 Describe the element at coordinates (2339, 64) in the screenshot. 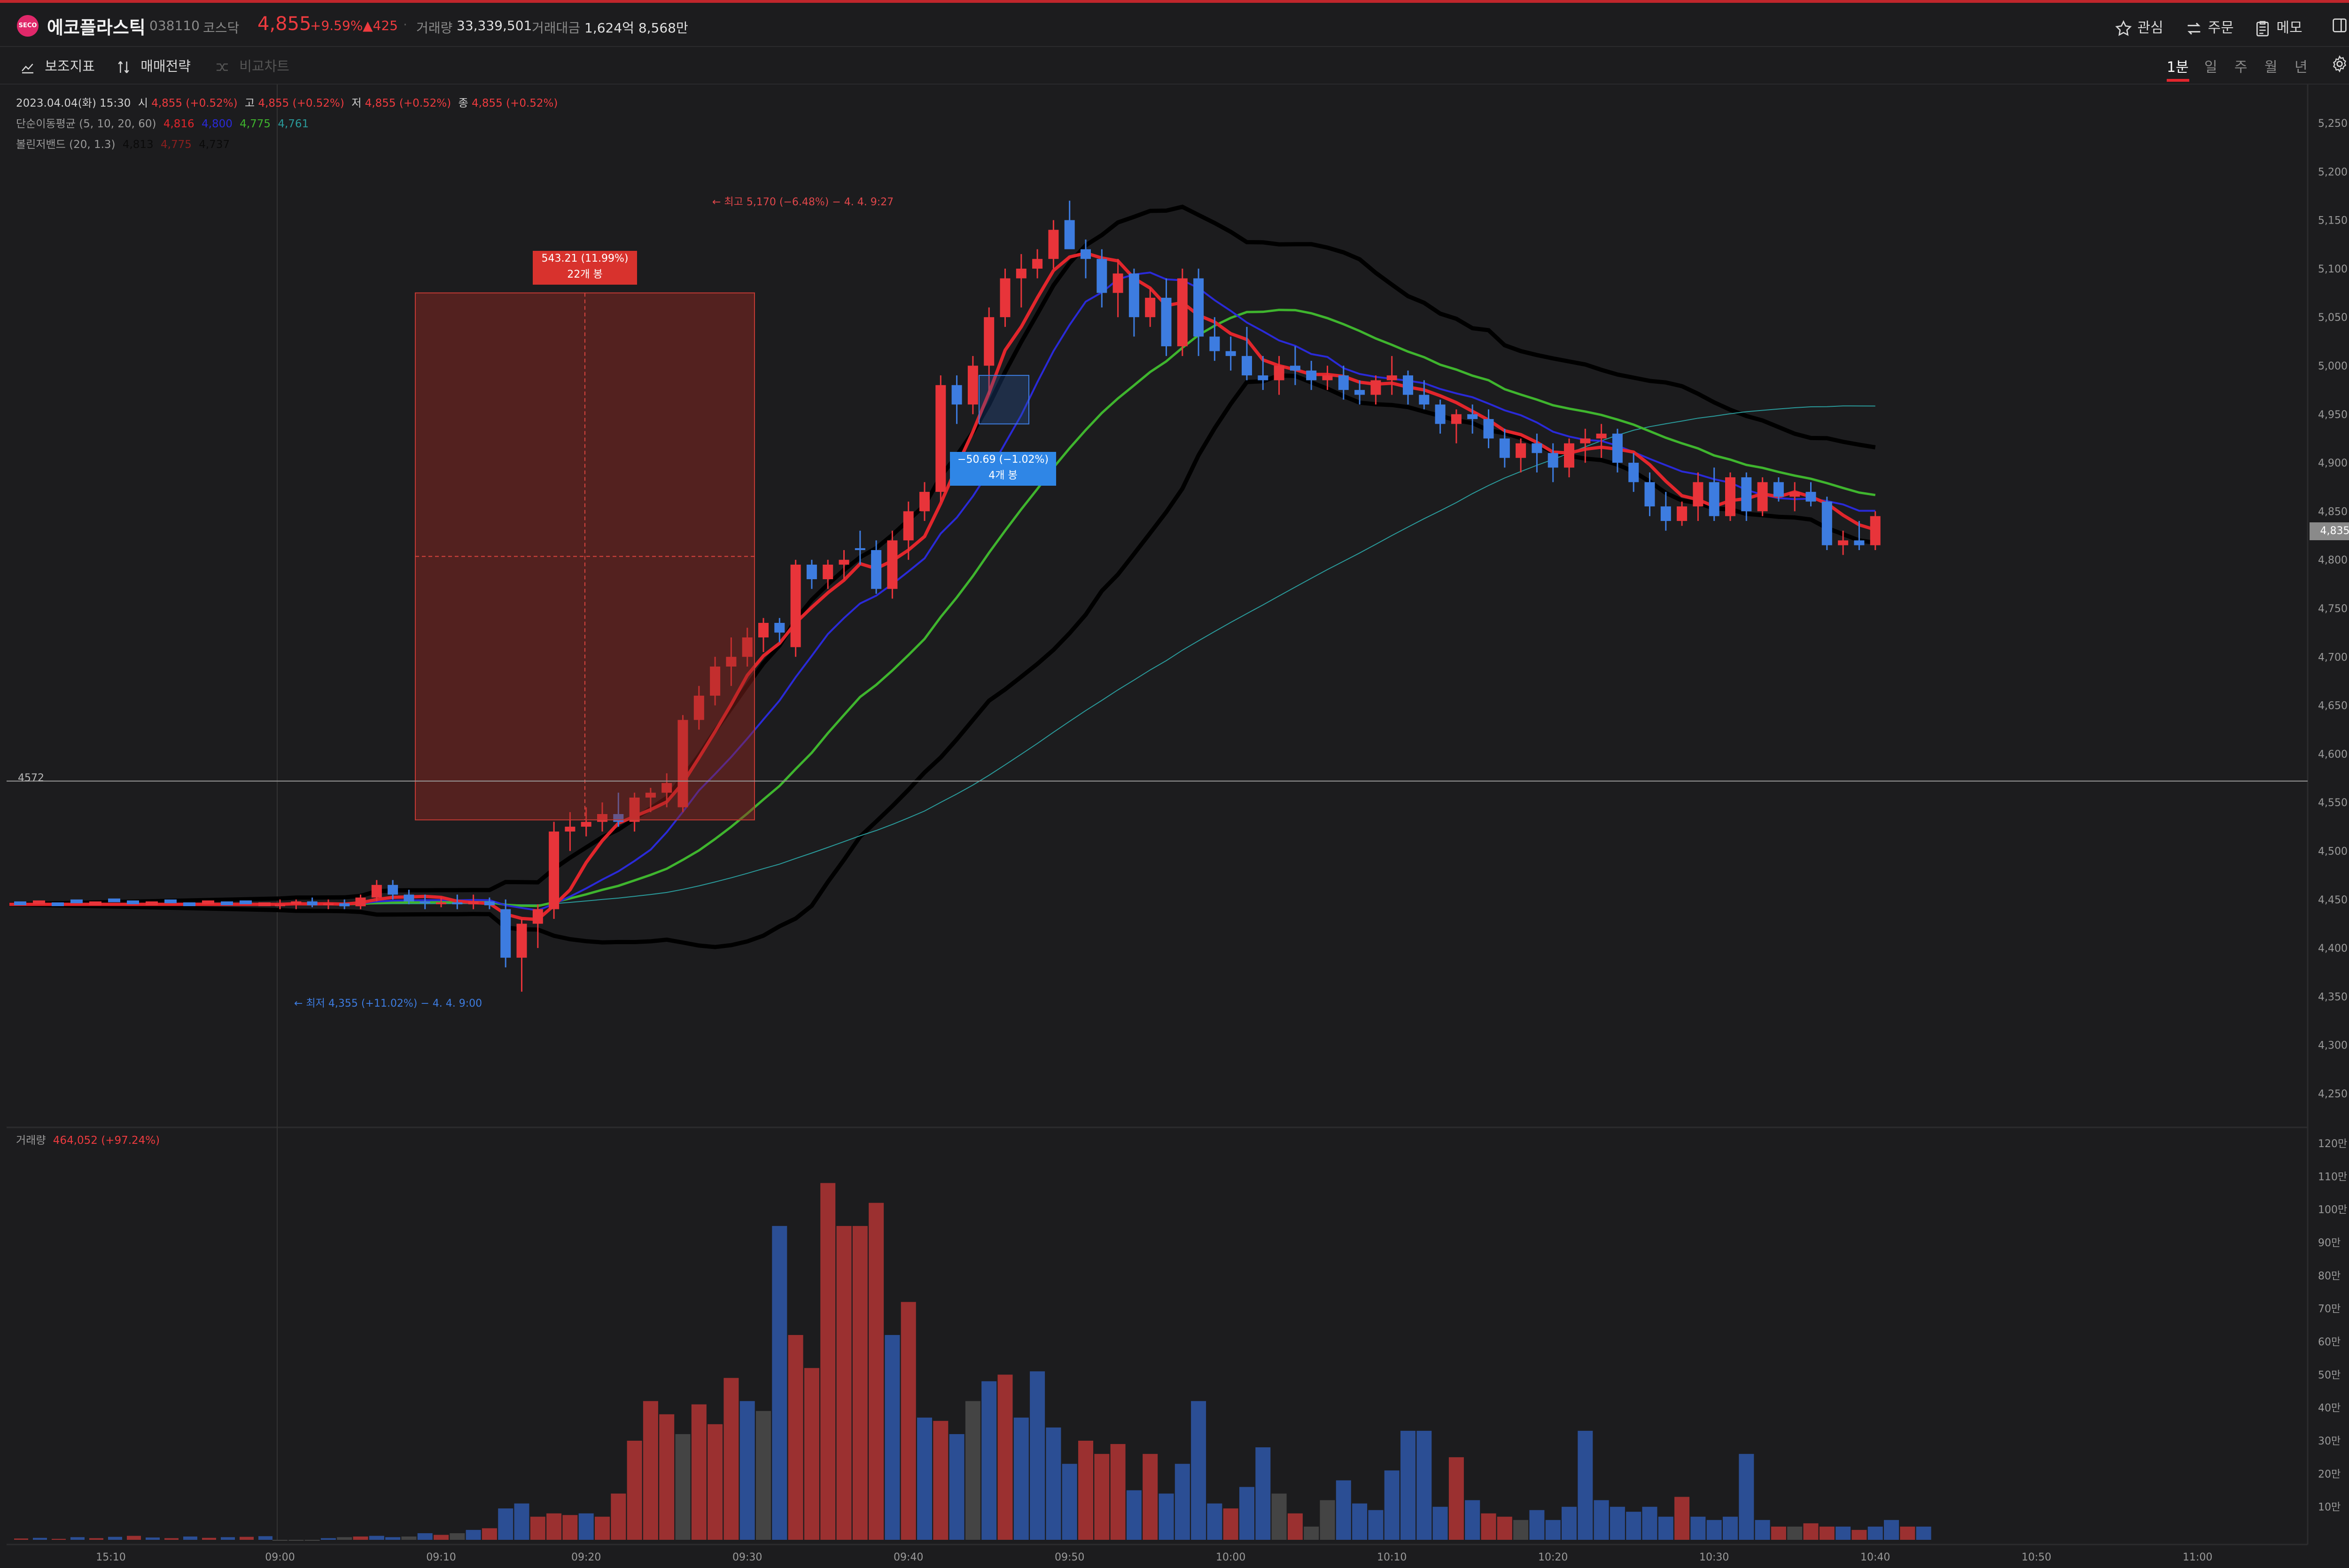

I see `chart-settings-button` at that location.